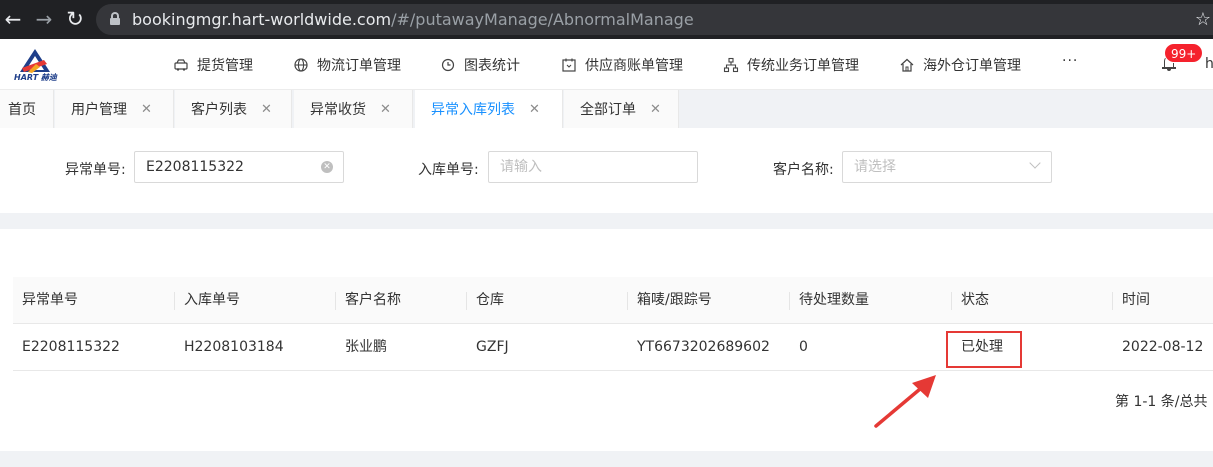 This screenshot has width=1213, height=467. Describe the element at coordinates (984, 349) in the screenshot. I see `annotation-highlight-box` at that location.